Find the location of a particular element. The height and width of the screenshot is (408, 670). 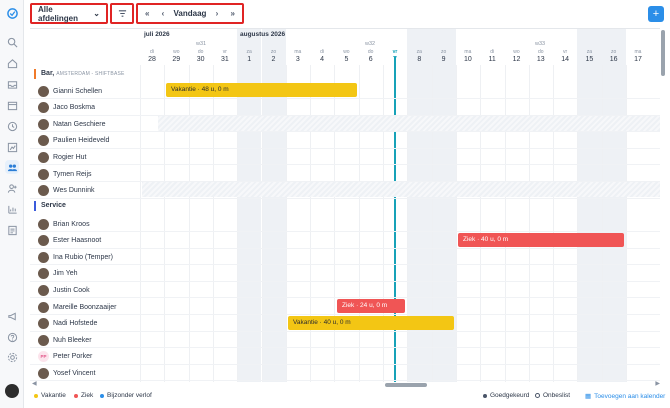

employee-row: Paulien Heideveld is located at coordinates (345, 140).